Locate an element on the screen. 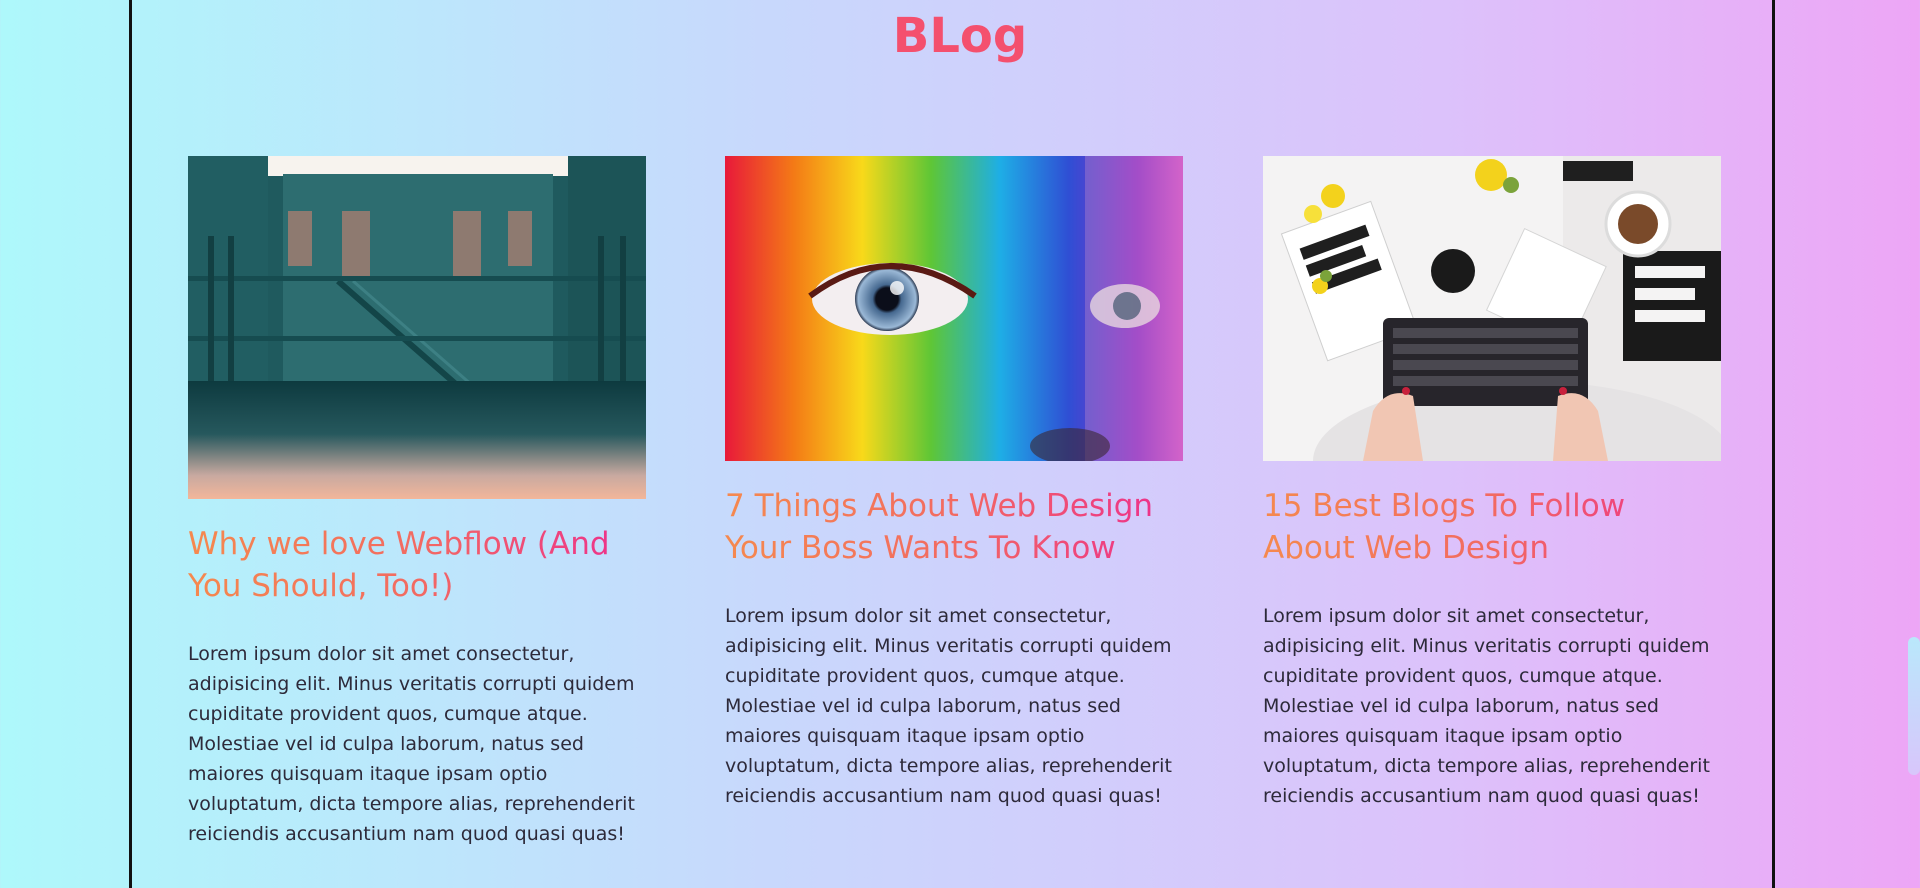 The image size is (1920, 888). blog-card-title: 15 Best Blogs To Follow About Web Design is located at coordinates (1492, 527).